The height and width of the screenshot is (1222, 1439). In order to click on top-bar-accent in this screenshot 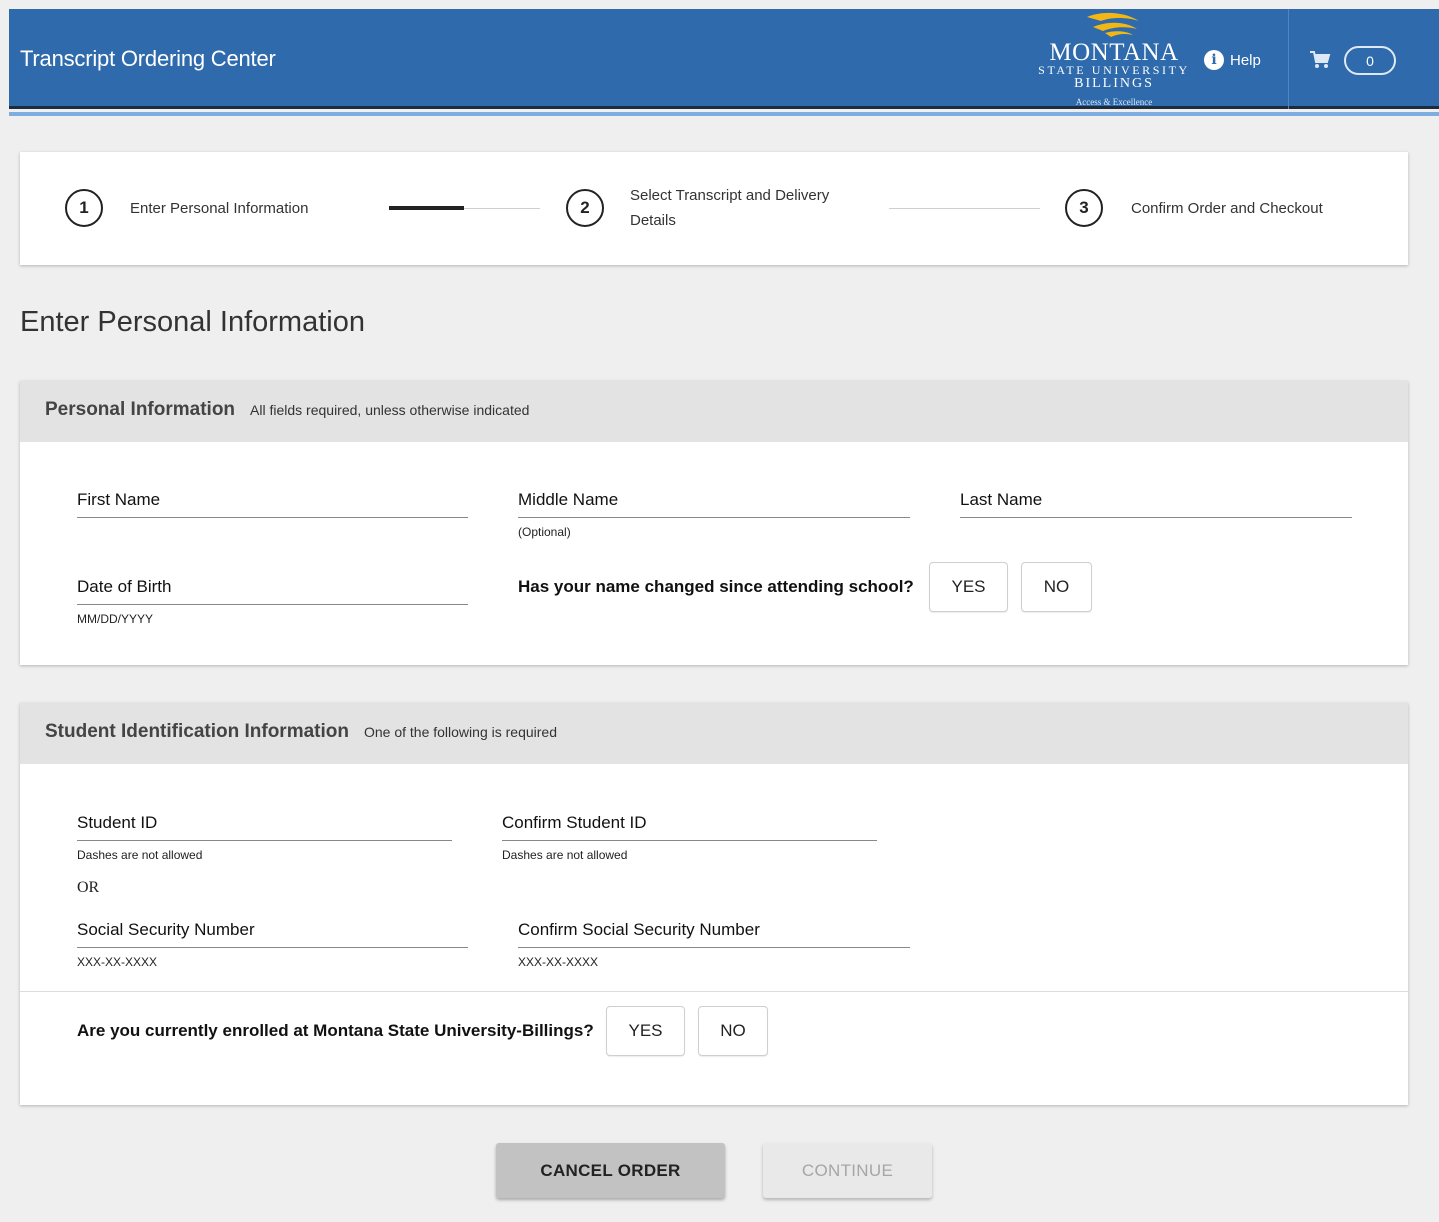, I will do `click(724, 114)`.